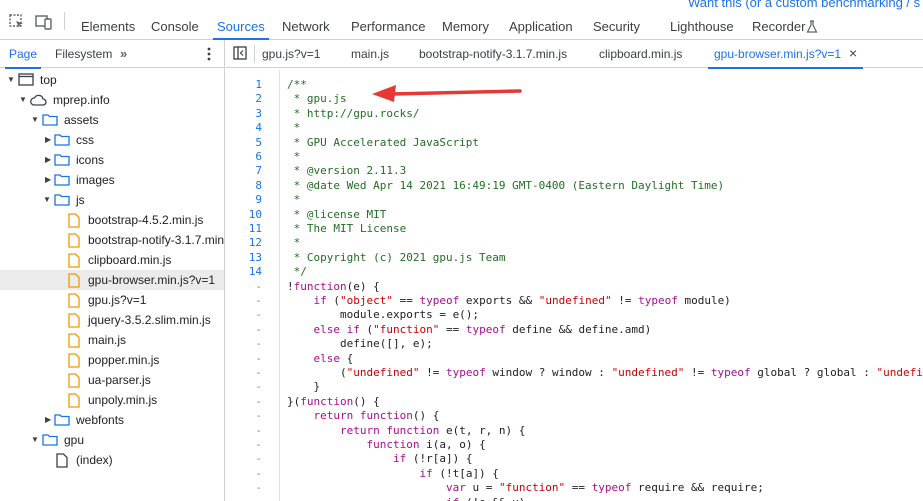 The width and height of the screenshot is (923, 501). What do you see at coordinates (333, 300) in the screenshot?
I see `code-token: (` at bounding box center [333, 300].